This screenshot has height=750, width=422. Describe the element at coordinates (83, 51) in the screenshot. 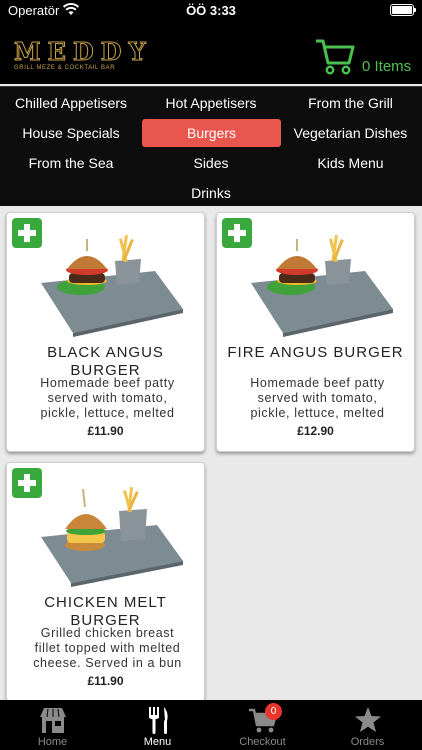

I see `logo-text: MEDDY` at that location.